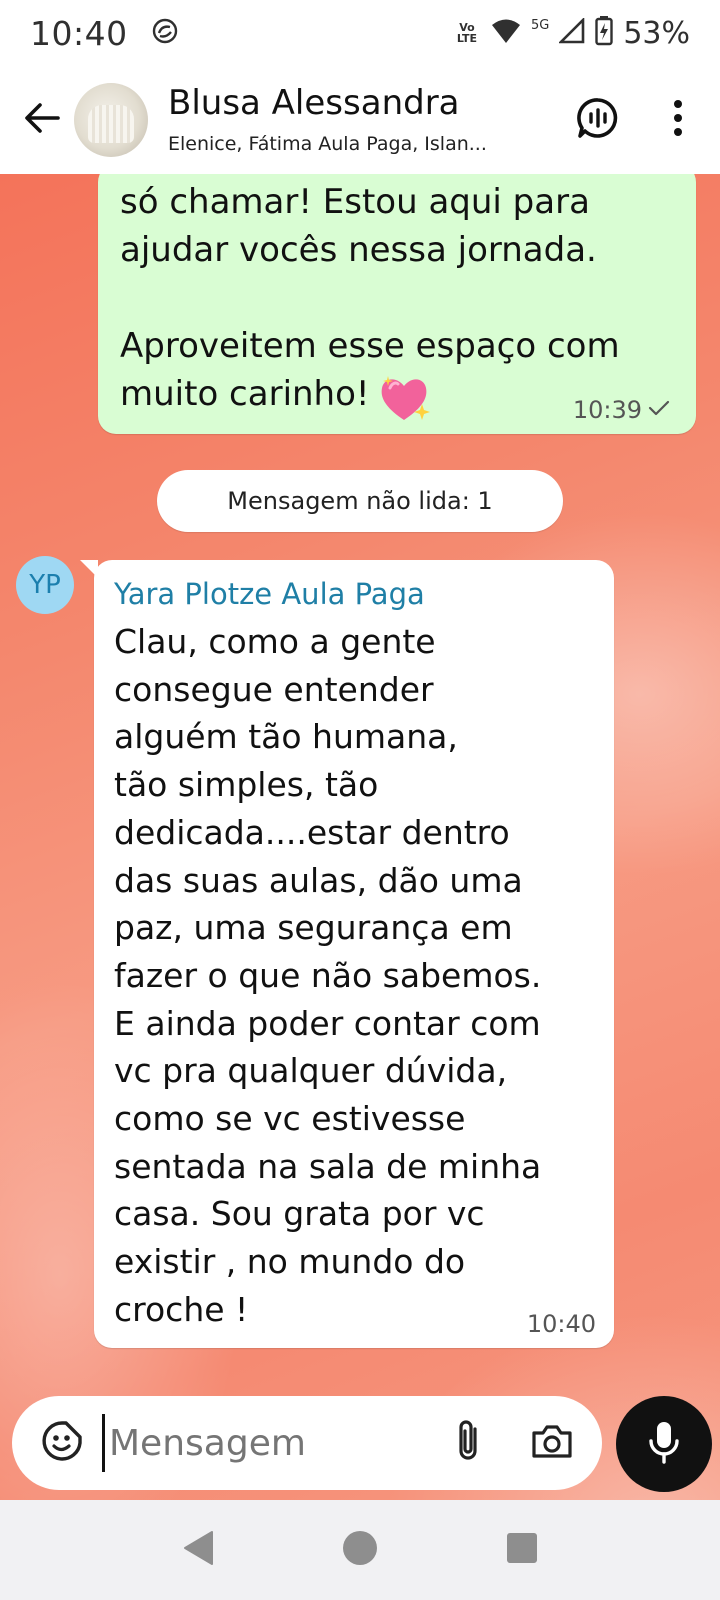 This screenshot has height=1600, width=720. What do you see at coordinates (79, 33) in the screenshot?
I see `status-time: 10:40` at bounding box center [79, 33].